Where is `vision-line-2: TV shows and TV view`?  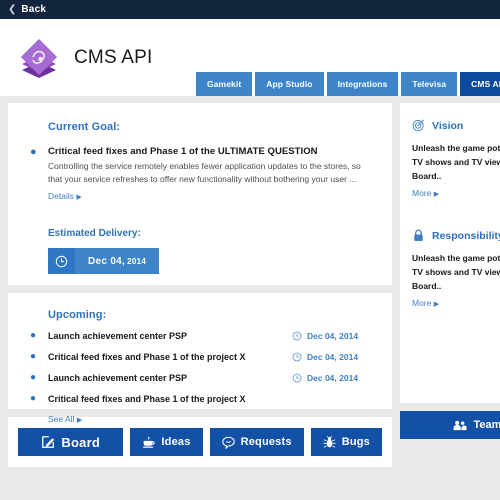 vision-line-2: TV shows and TV view is located at coordinates (456, 162).